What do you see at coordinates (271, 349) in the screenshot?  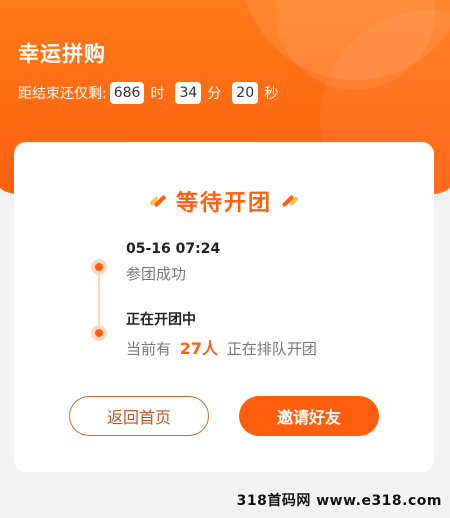 I see `queue-suffix: 正在排队开团` at bounding box center [271, 349].